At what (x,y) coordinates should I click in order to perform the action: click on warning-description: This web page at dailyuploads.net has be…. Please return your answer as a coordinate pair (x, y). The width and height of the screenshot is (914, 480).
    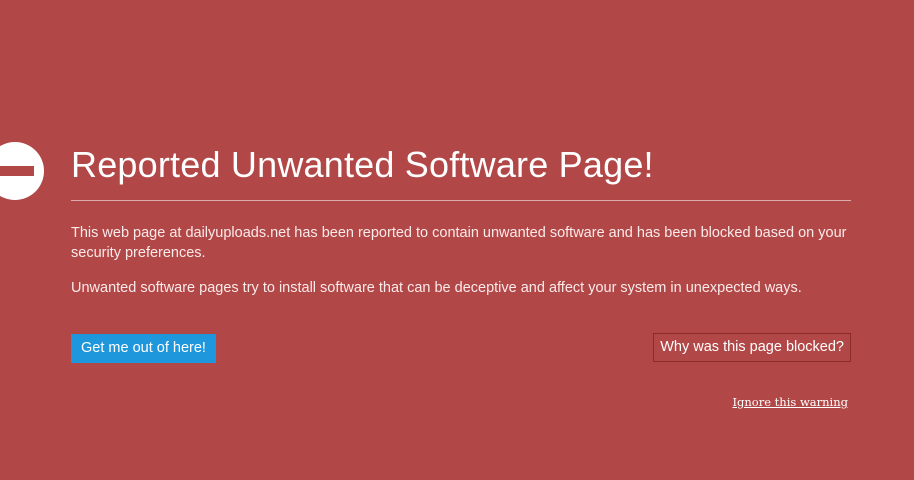
    Looking at the image, I should click on (459, 243).